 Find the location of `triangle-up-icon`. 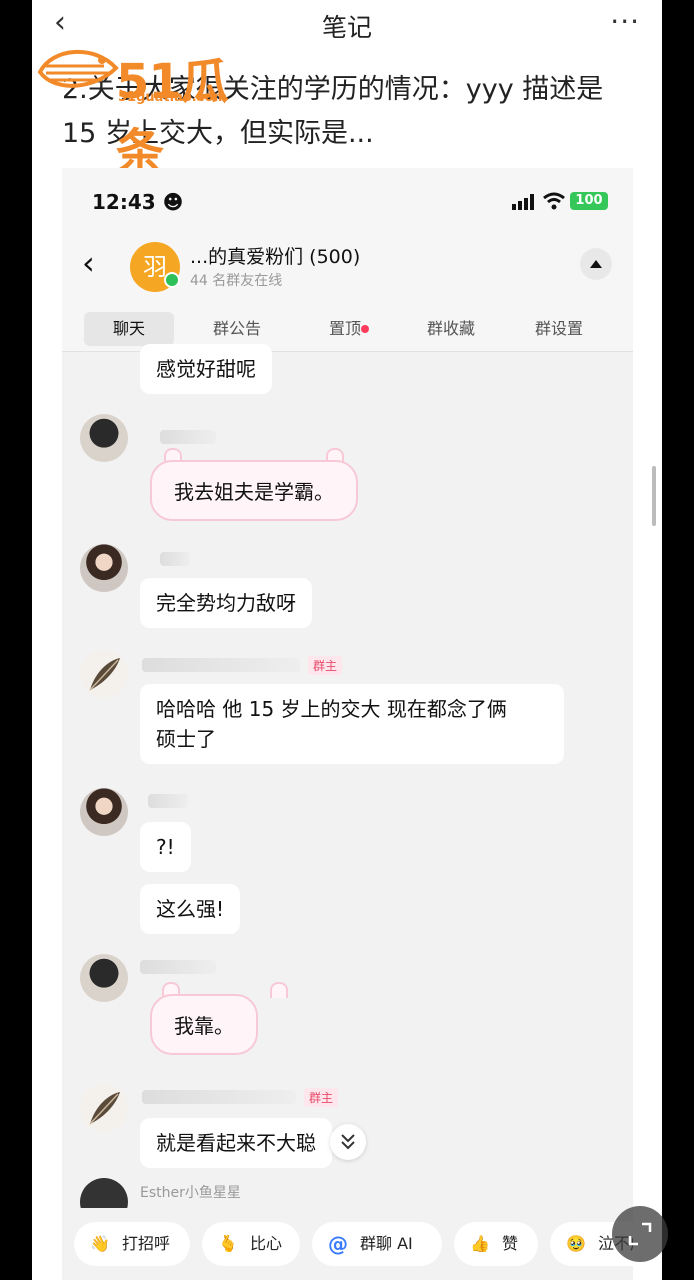

triangle-up-icon is located at coordinates (596, 264).